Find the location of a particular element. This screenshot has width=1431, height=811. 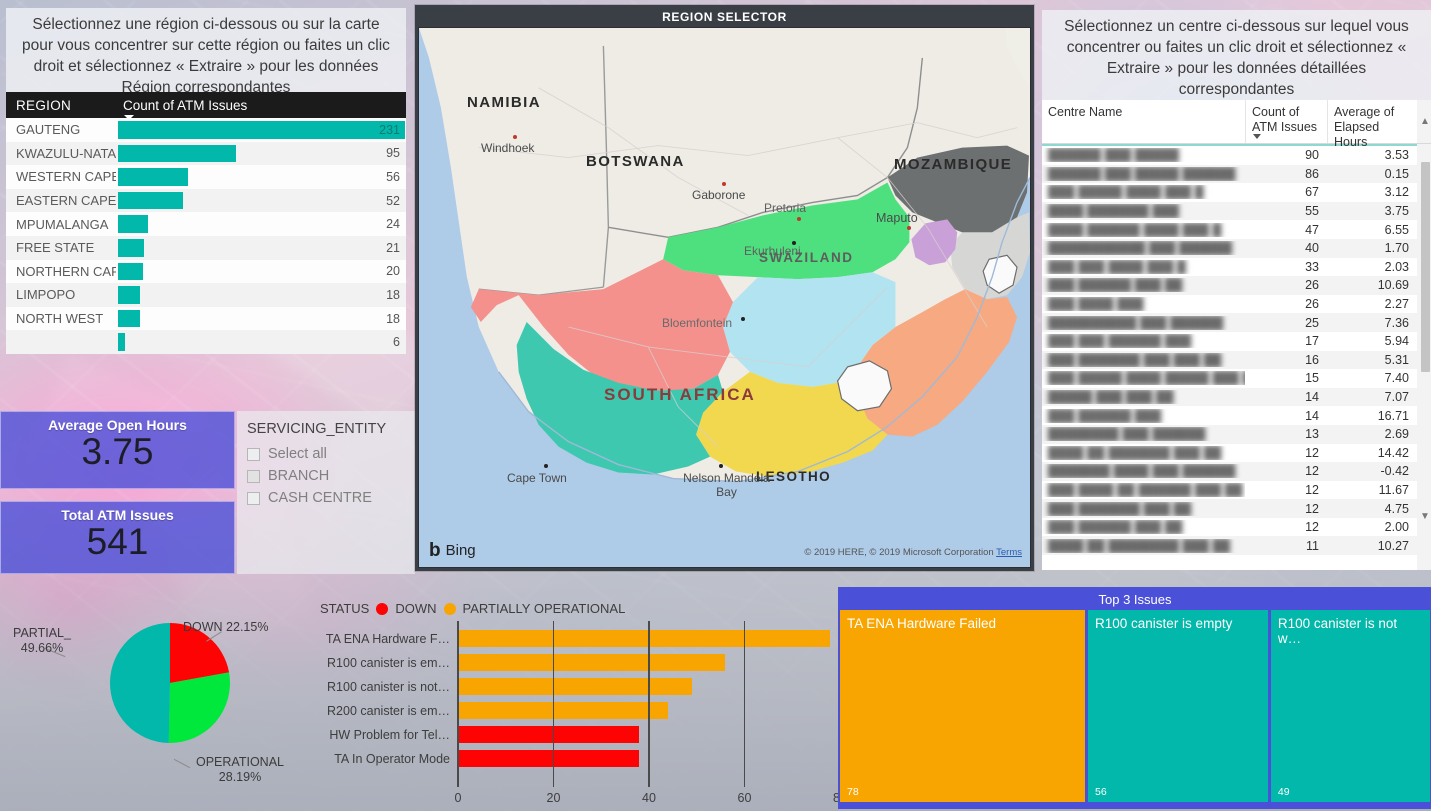

centre-count-cell: 14 is located at coordinates (1312, 397).